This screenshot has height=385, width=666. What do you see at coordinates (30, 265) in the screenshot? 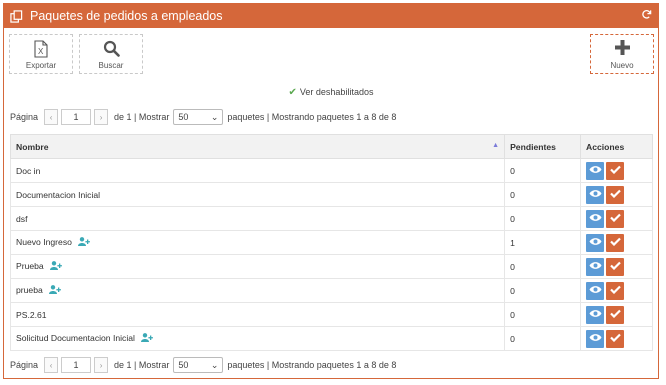
I see `row-name: Prueba` at bounding box center [30, 265].